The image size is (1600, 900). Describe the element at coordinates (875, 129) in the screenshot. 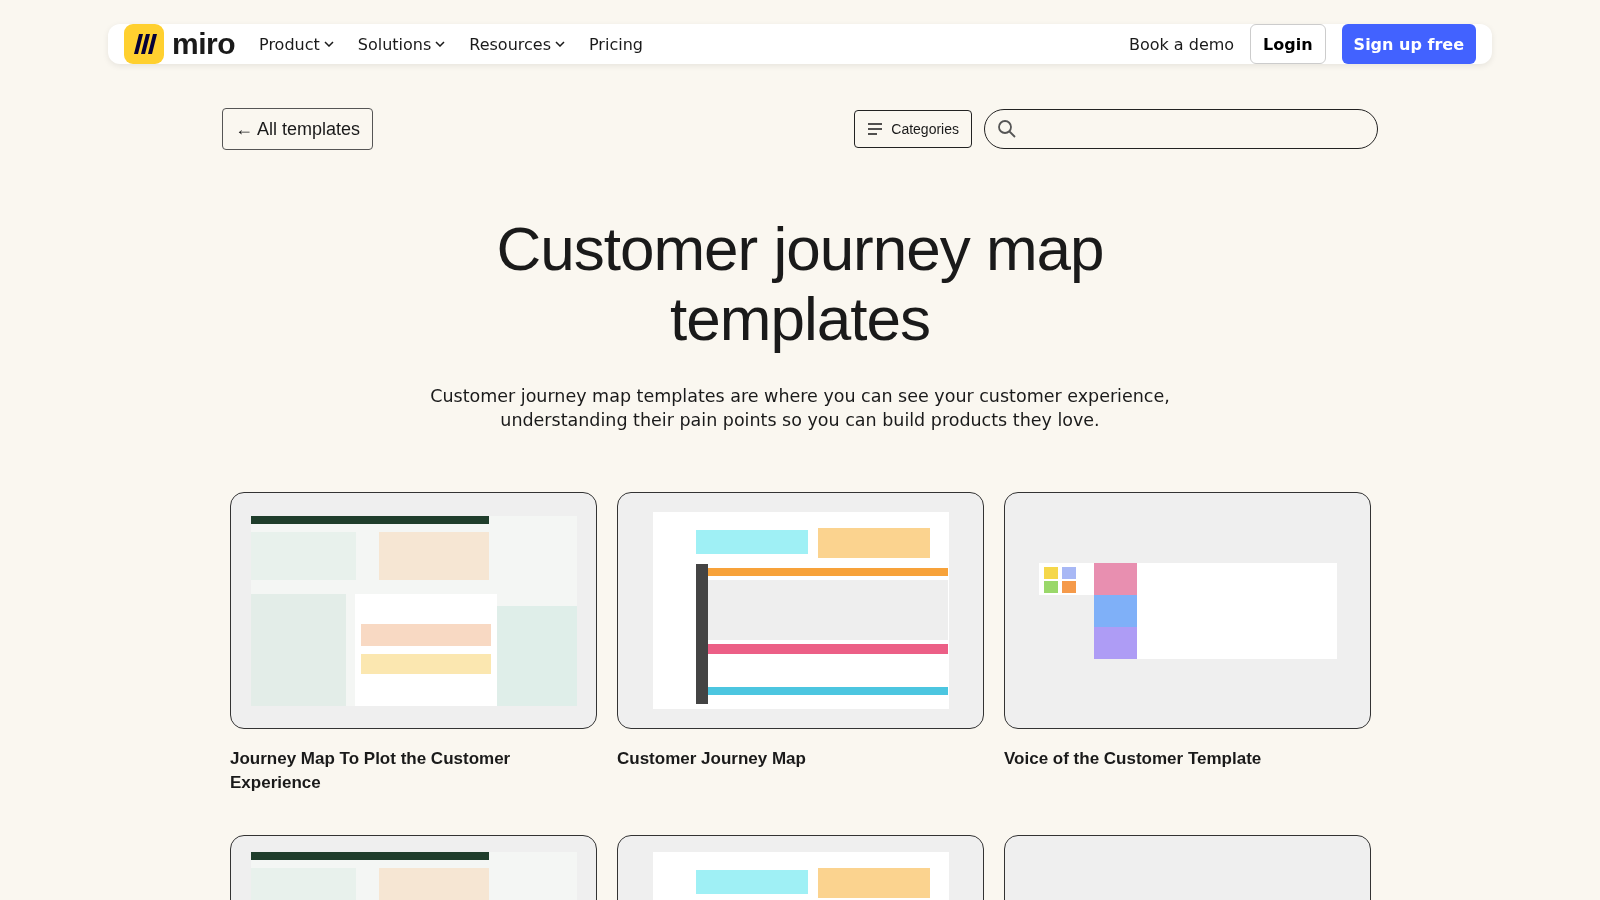

I see `menu-icon` at that location.